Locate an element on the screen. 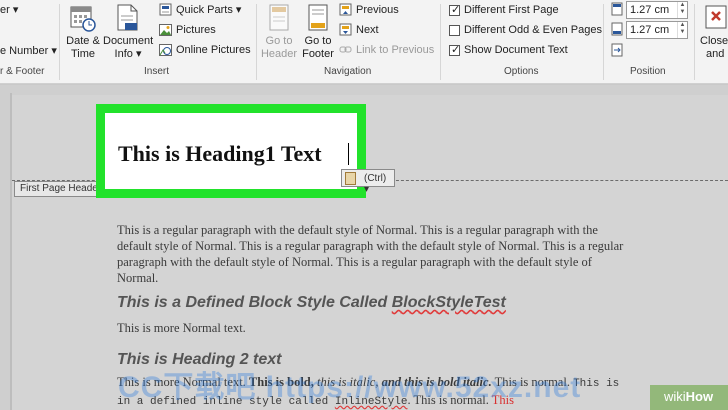  group-label-options: Options is located at coordinates (521, 71).